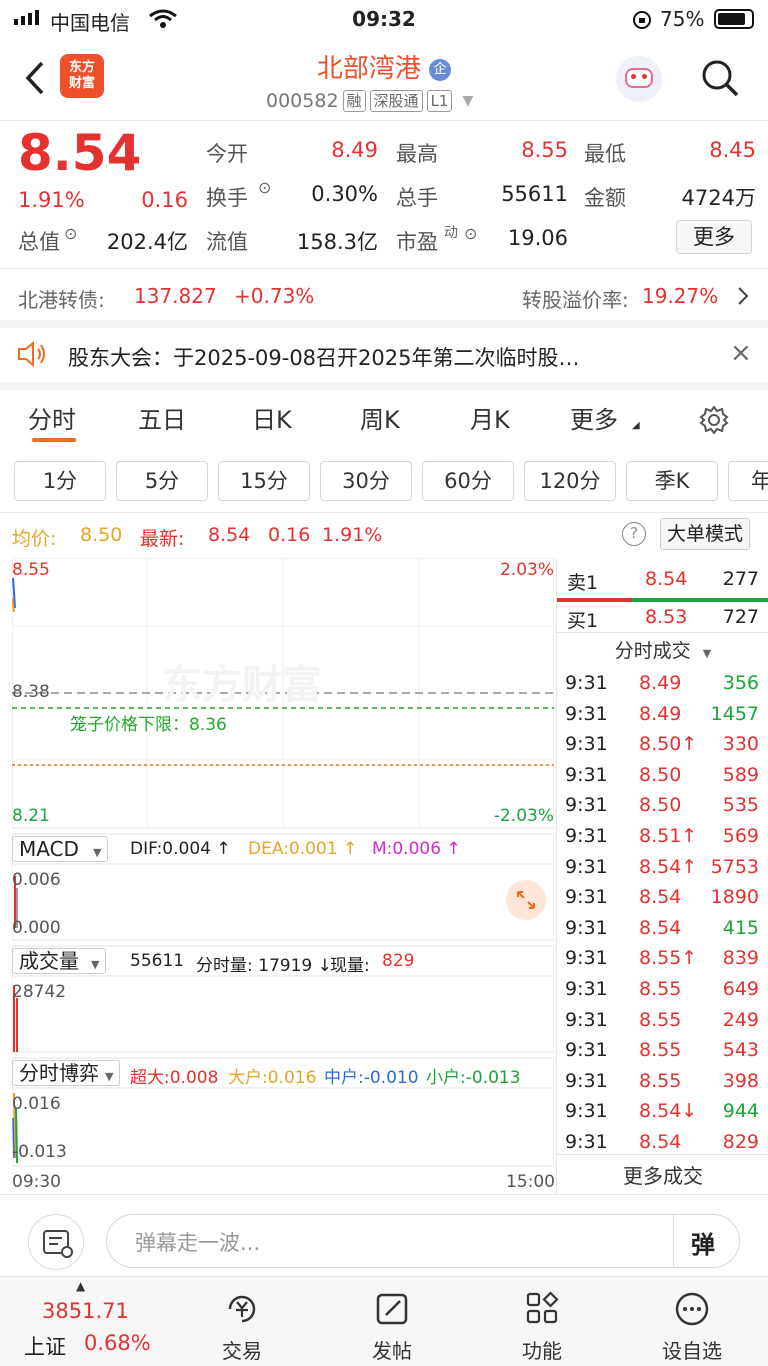  What do you see at coordinates (662, 989) in the screenshot?
I see `trade-row: 9:31 8.55 649` at bounding box center [662, 989].